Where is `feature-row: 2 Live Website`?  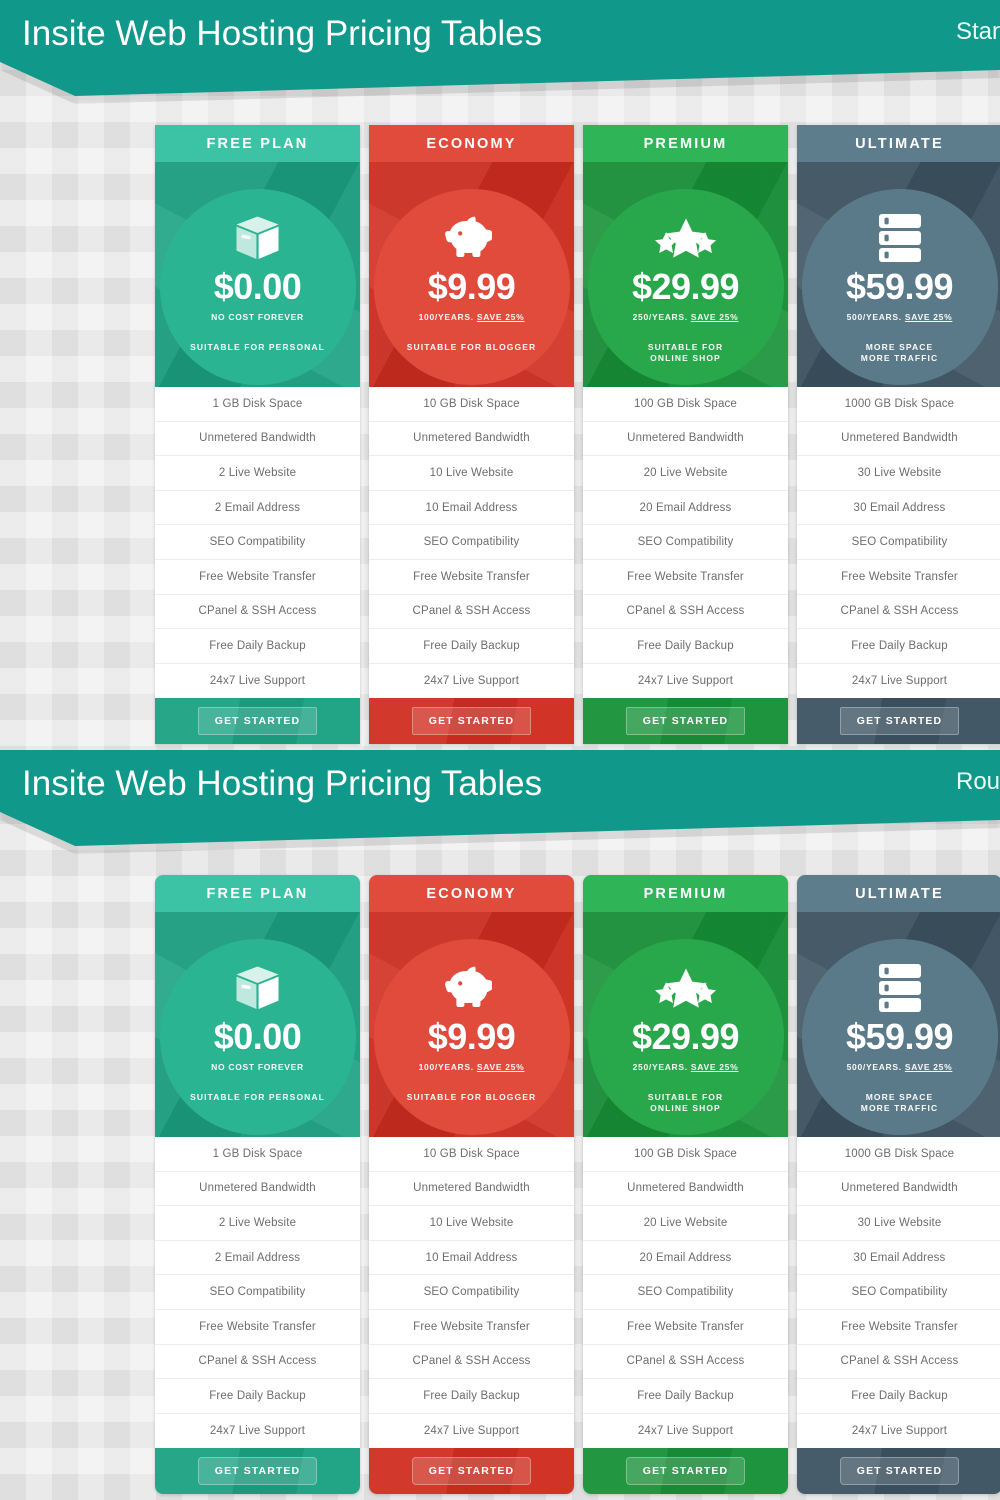
feature-row: 2 Live Website is located at coordinates (257, 473).